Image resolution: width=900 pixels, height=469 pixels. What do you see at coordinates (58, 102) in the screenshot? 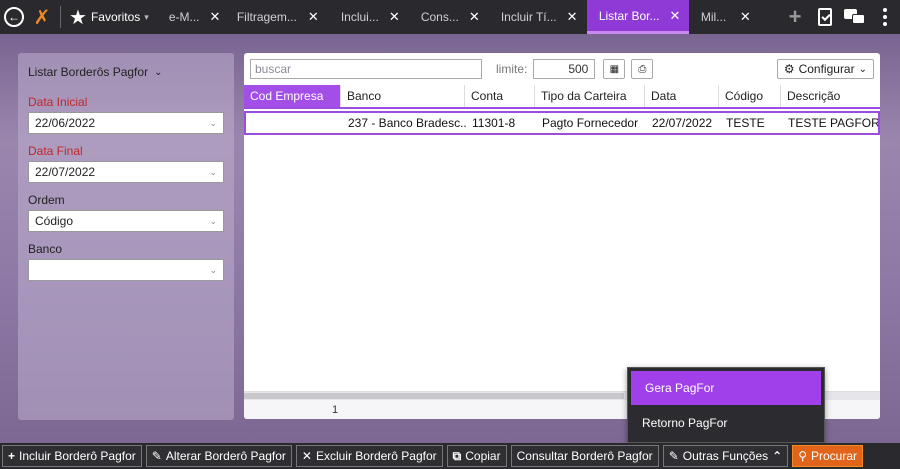
I see `data-inicial-label: Data Inicial` at bounding box center [58, 102].